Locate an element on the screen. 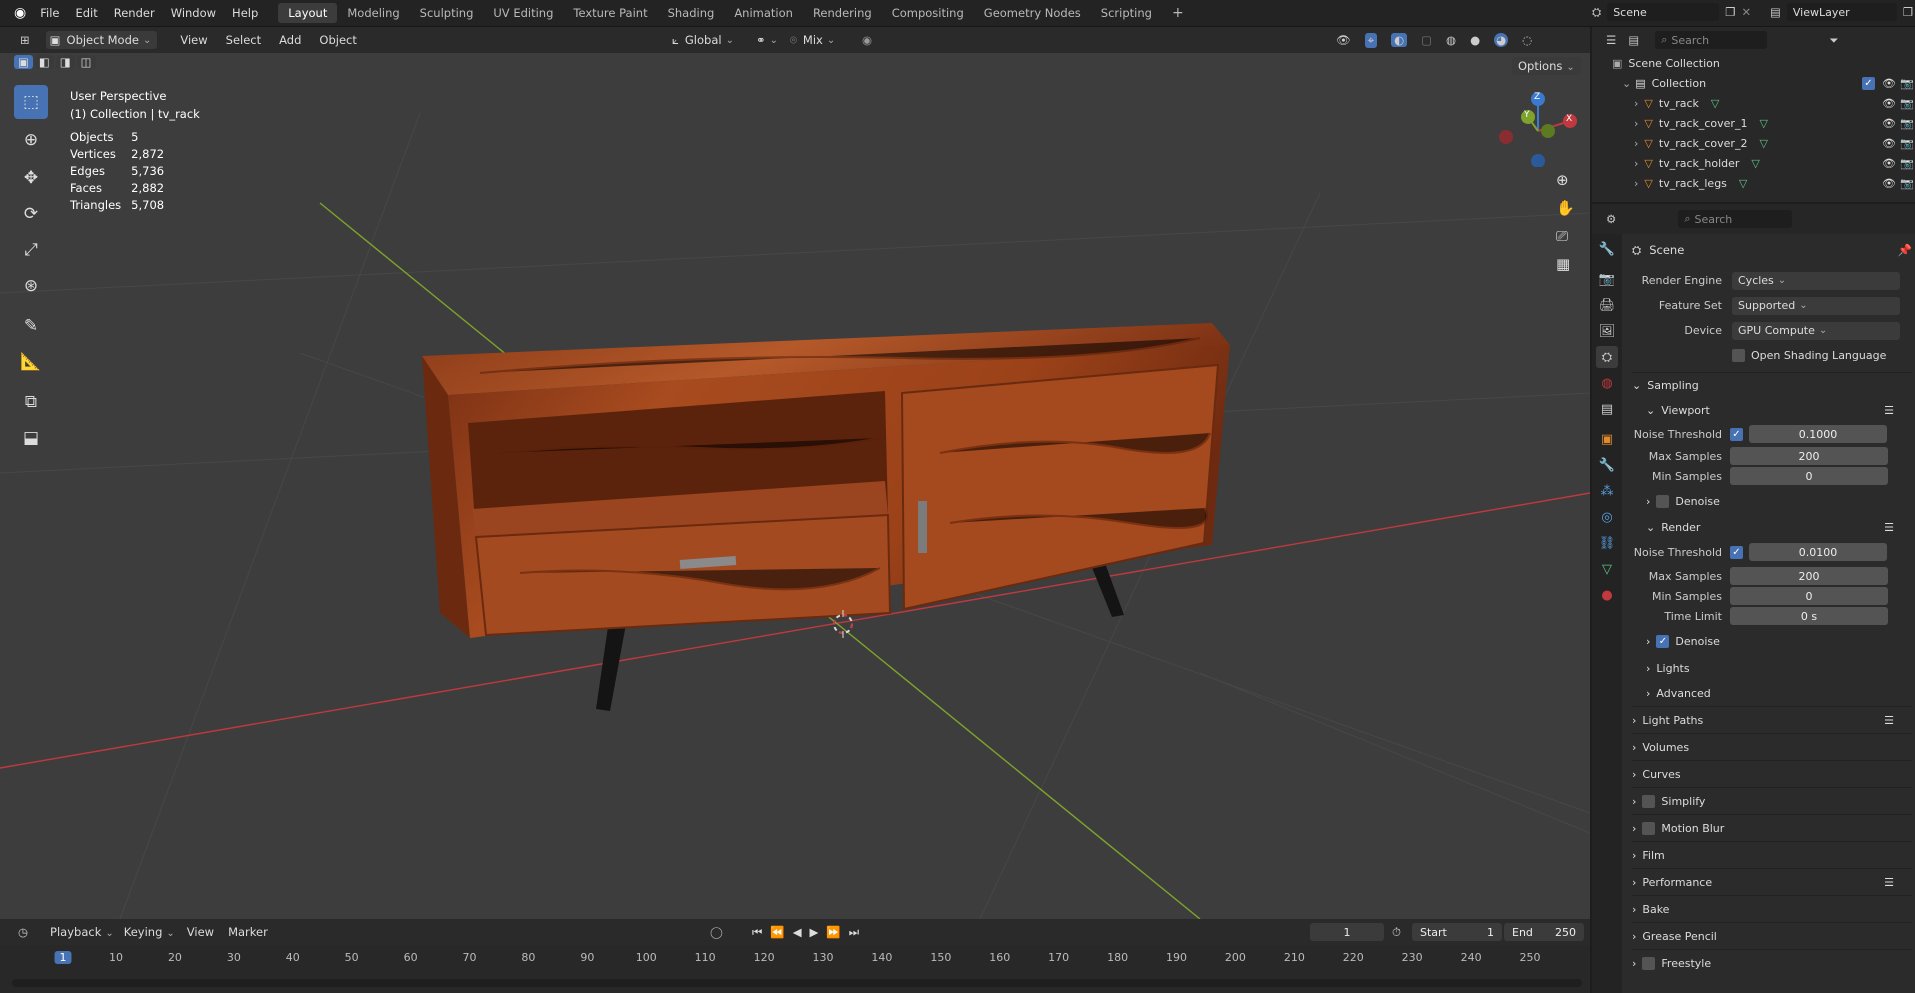 The width and height of the screenshot is (1915, 993). outliner-search-input: ⌕ Search is located at coordinates (1711, 40).